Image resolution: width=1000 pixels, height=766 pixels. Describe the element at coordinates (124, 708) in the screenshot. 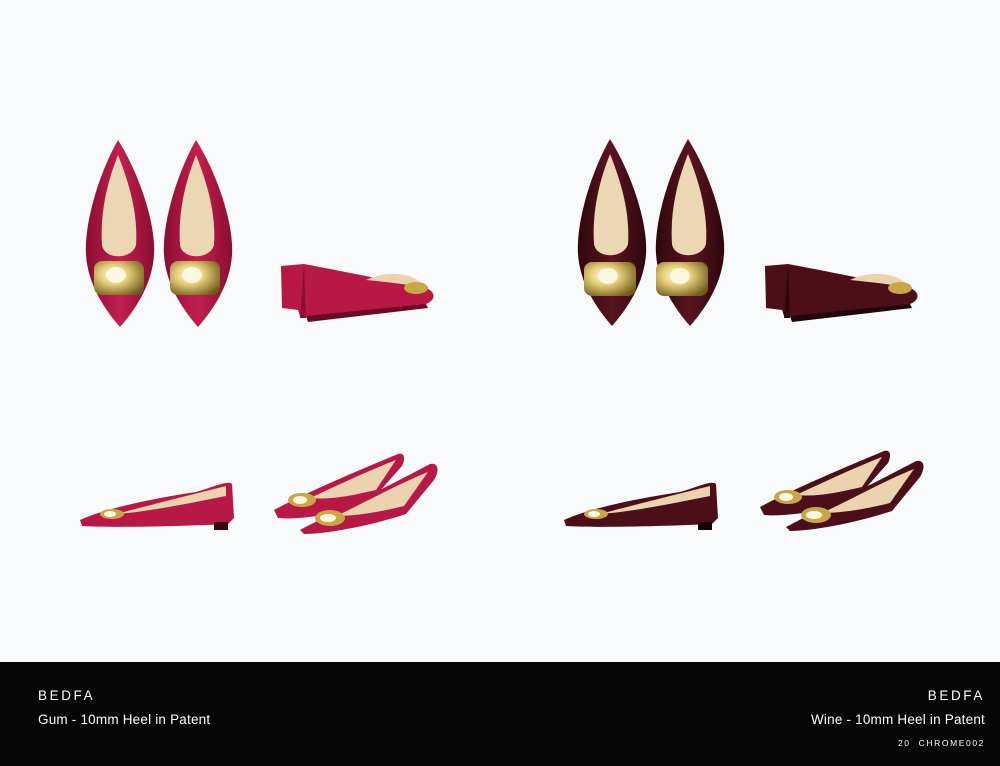

I see `product-caption-gum: BEDFA Gum - 10mm Heel in Patent` at that location.